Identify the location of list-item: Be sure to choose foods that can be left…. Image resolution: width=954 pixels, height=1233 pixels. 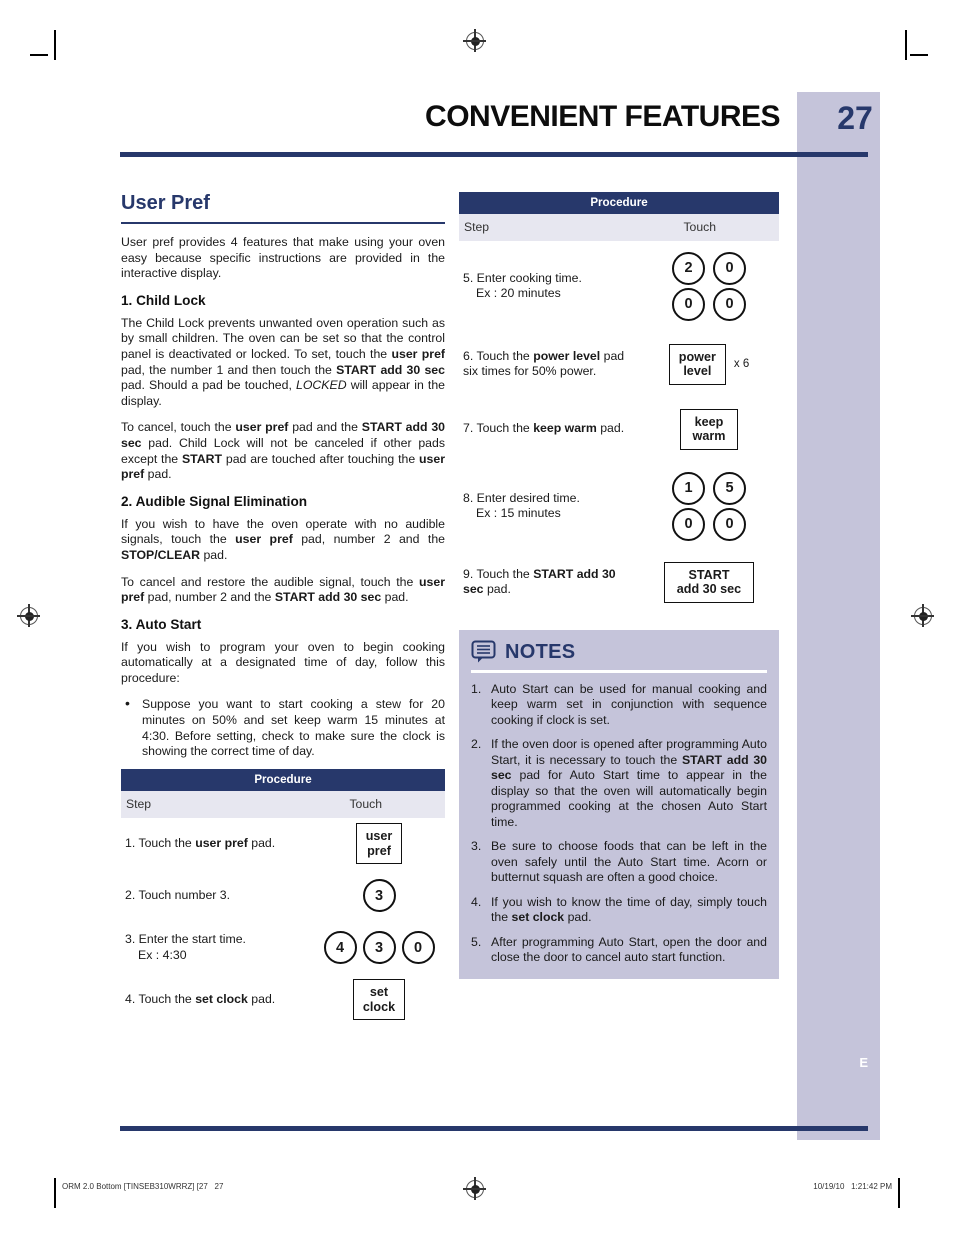
(619, 862).